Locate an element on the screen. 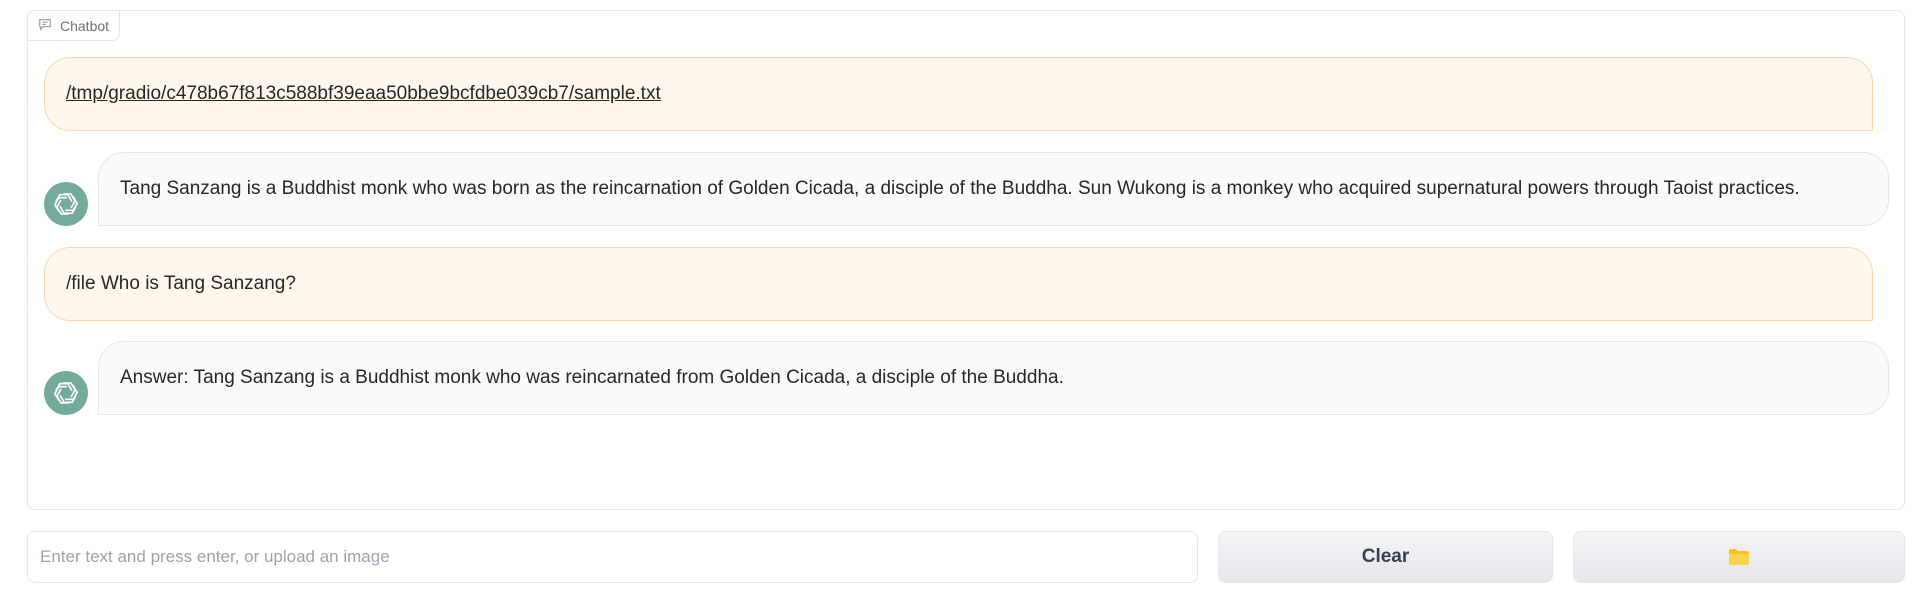 Image resolution: width=1931 pixels, height=609 pixels. user-message: /file Who is Tang Sanzang? is located at coordinates (958, 284).